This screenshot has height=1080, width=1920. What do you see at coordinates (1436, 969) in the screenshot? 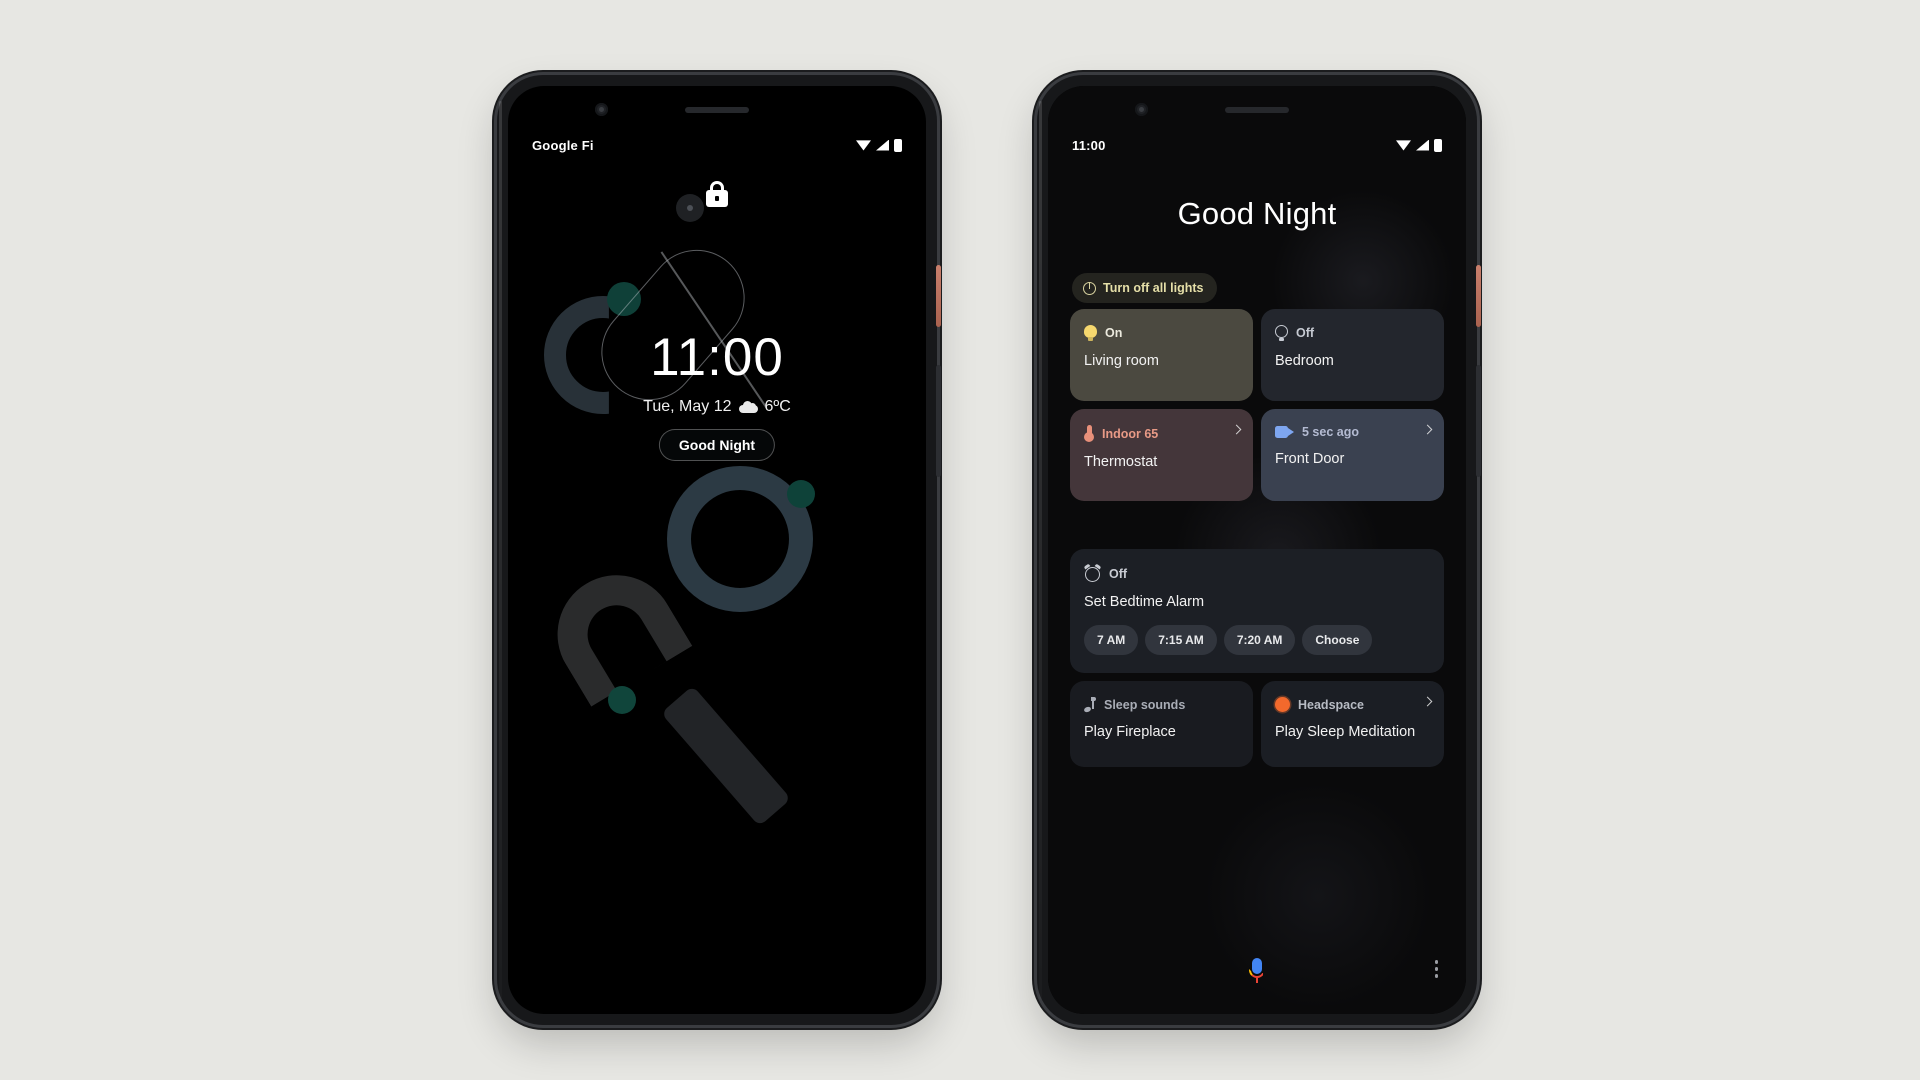
I see `more-vertical-icon` at bounding box center [1436, 969].